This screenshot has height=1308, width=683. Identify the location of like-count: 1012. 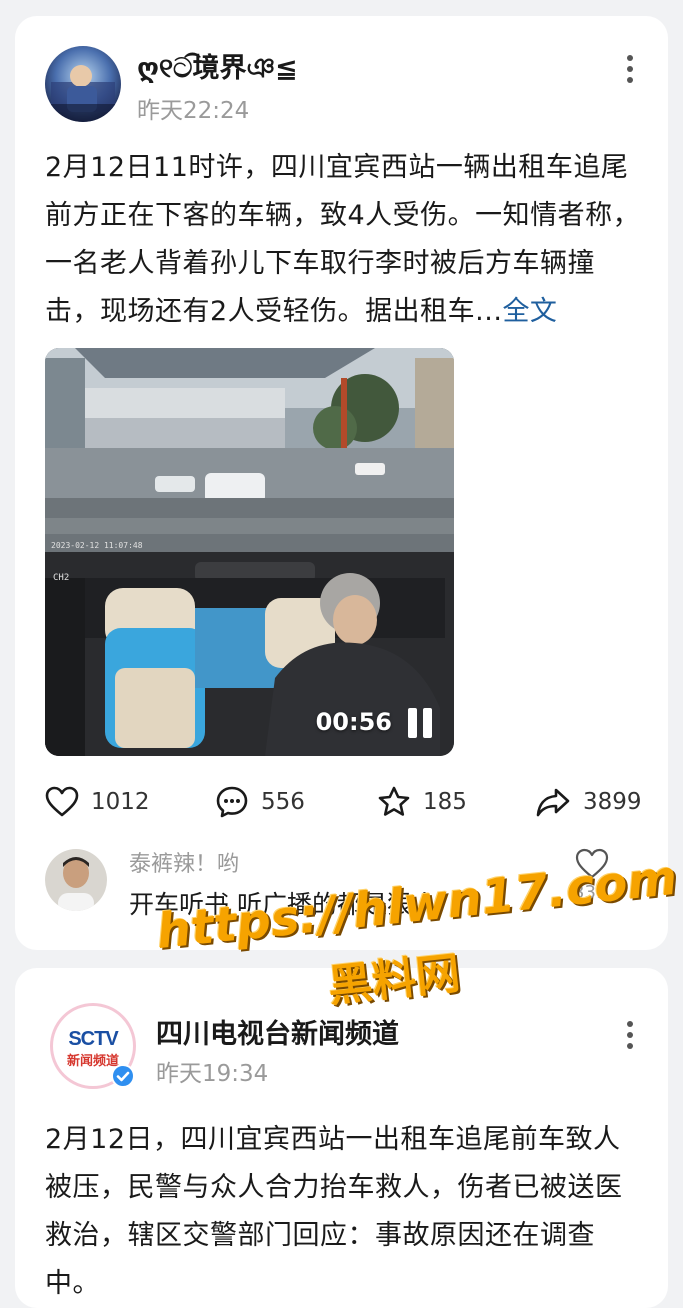
(120, 802).